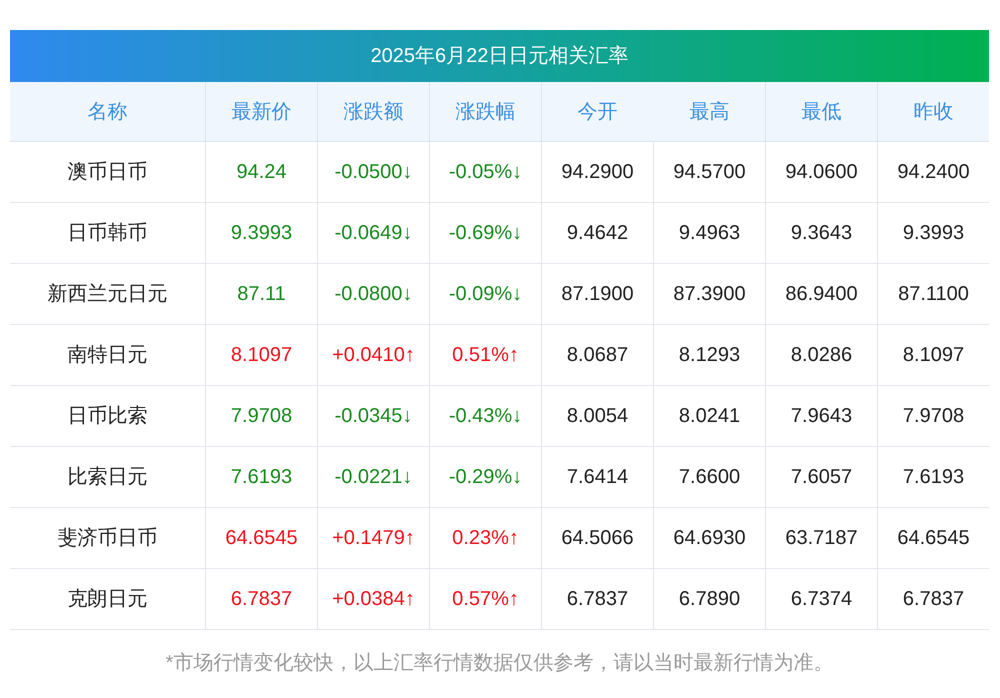  I want to click on table-cell: 94.2900, so click(597, 172).